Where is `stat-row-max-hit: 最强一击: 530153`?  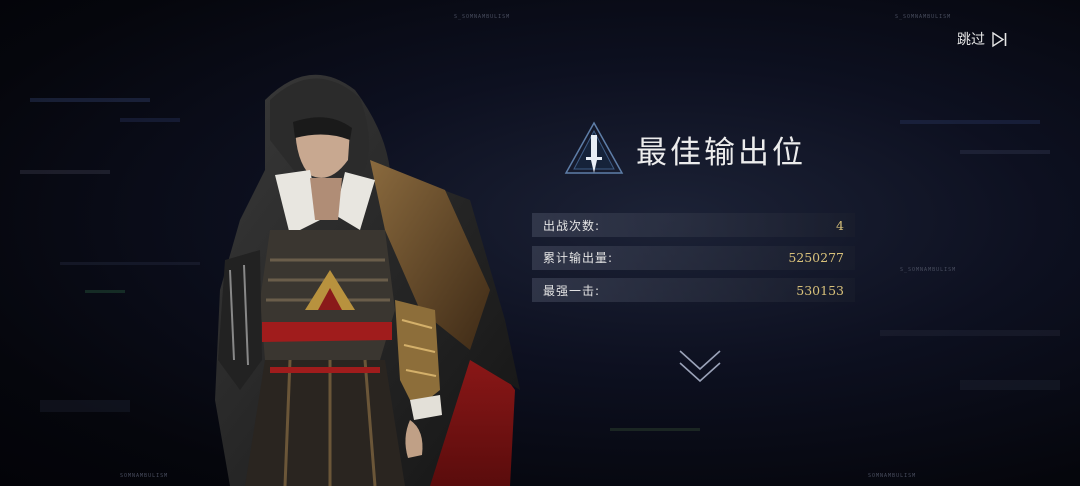 stat-row-max-hit: 最强一击: 530153 is located at coordinates (693, 290).